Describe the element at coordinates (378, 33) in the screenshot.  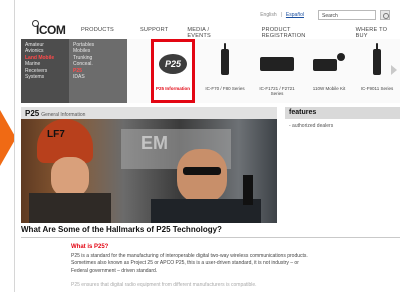
I see `nav-where-to-buy: WHERE TO BUY` at that location.